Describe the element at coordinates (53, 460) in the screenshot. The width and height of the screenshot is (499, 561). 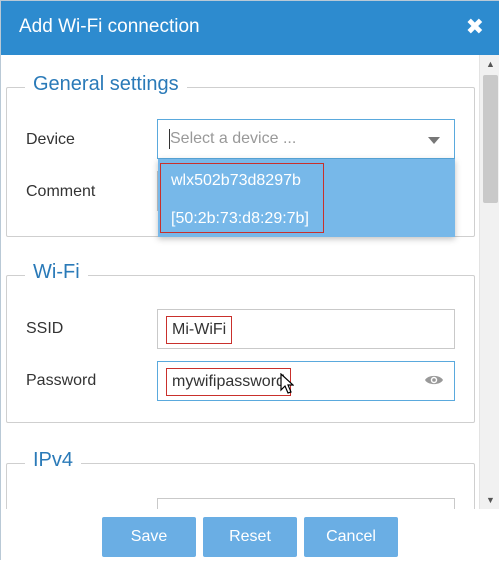
I see `ipv4-legend: IPv4` at that location.